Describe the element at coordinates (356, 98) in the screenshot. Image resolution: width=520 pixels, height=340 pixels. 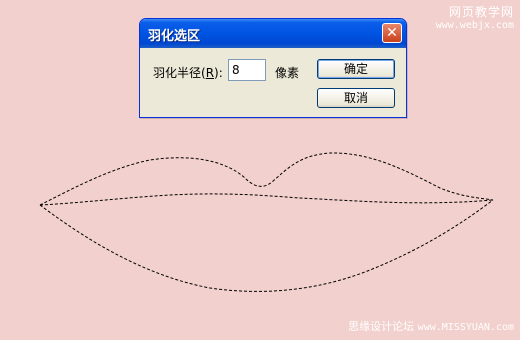
I see `cancel-button: 取消` at that location.